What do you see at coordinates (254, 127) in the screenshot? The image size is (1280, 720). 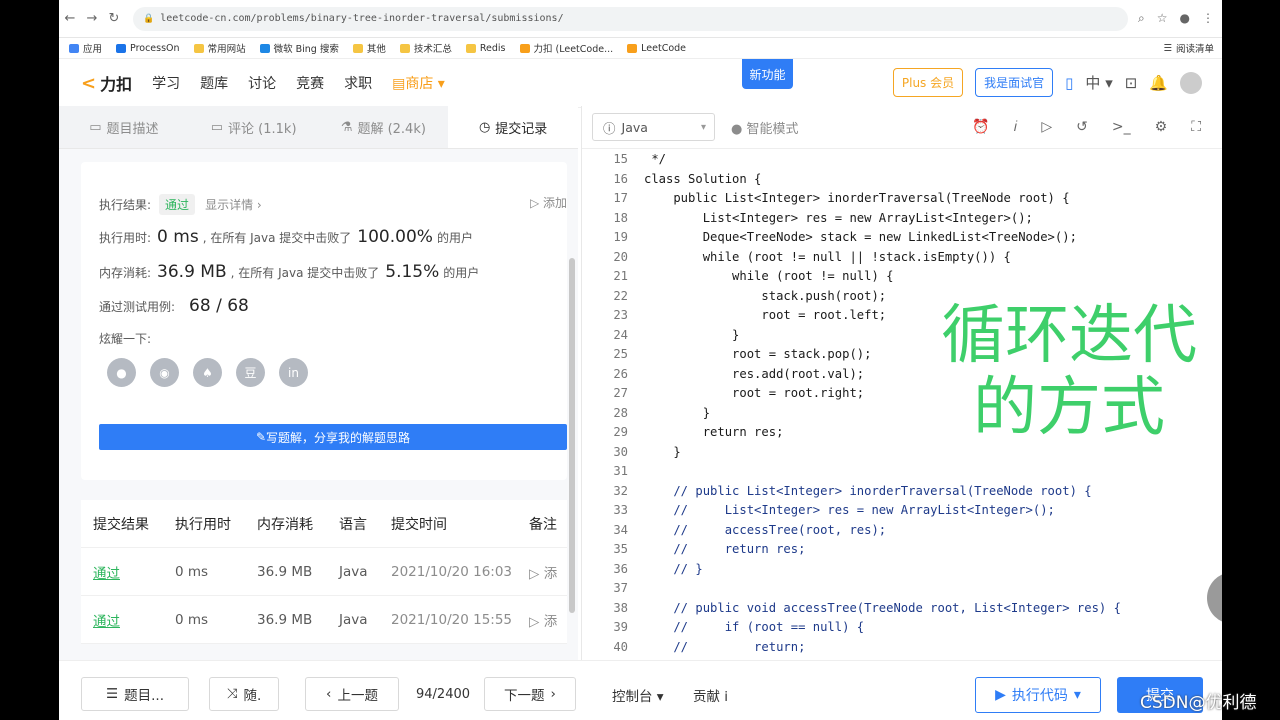 I see `tab-comments: ▭ 评论 (1.1k)` at bounding box center [254, 127].